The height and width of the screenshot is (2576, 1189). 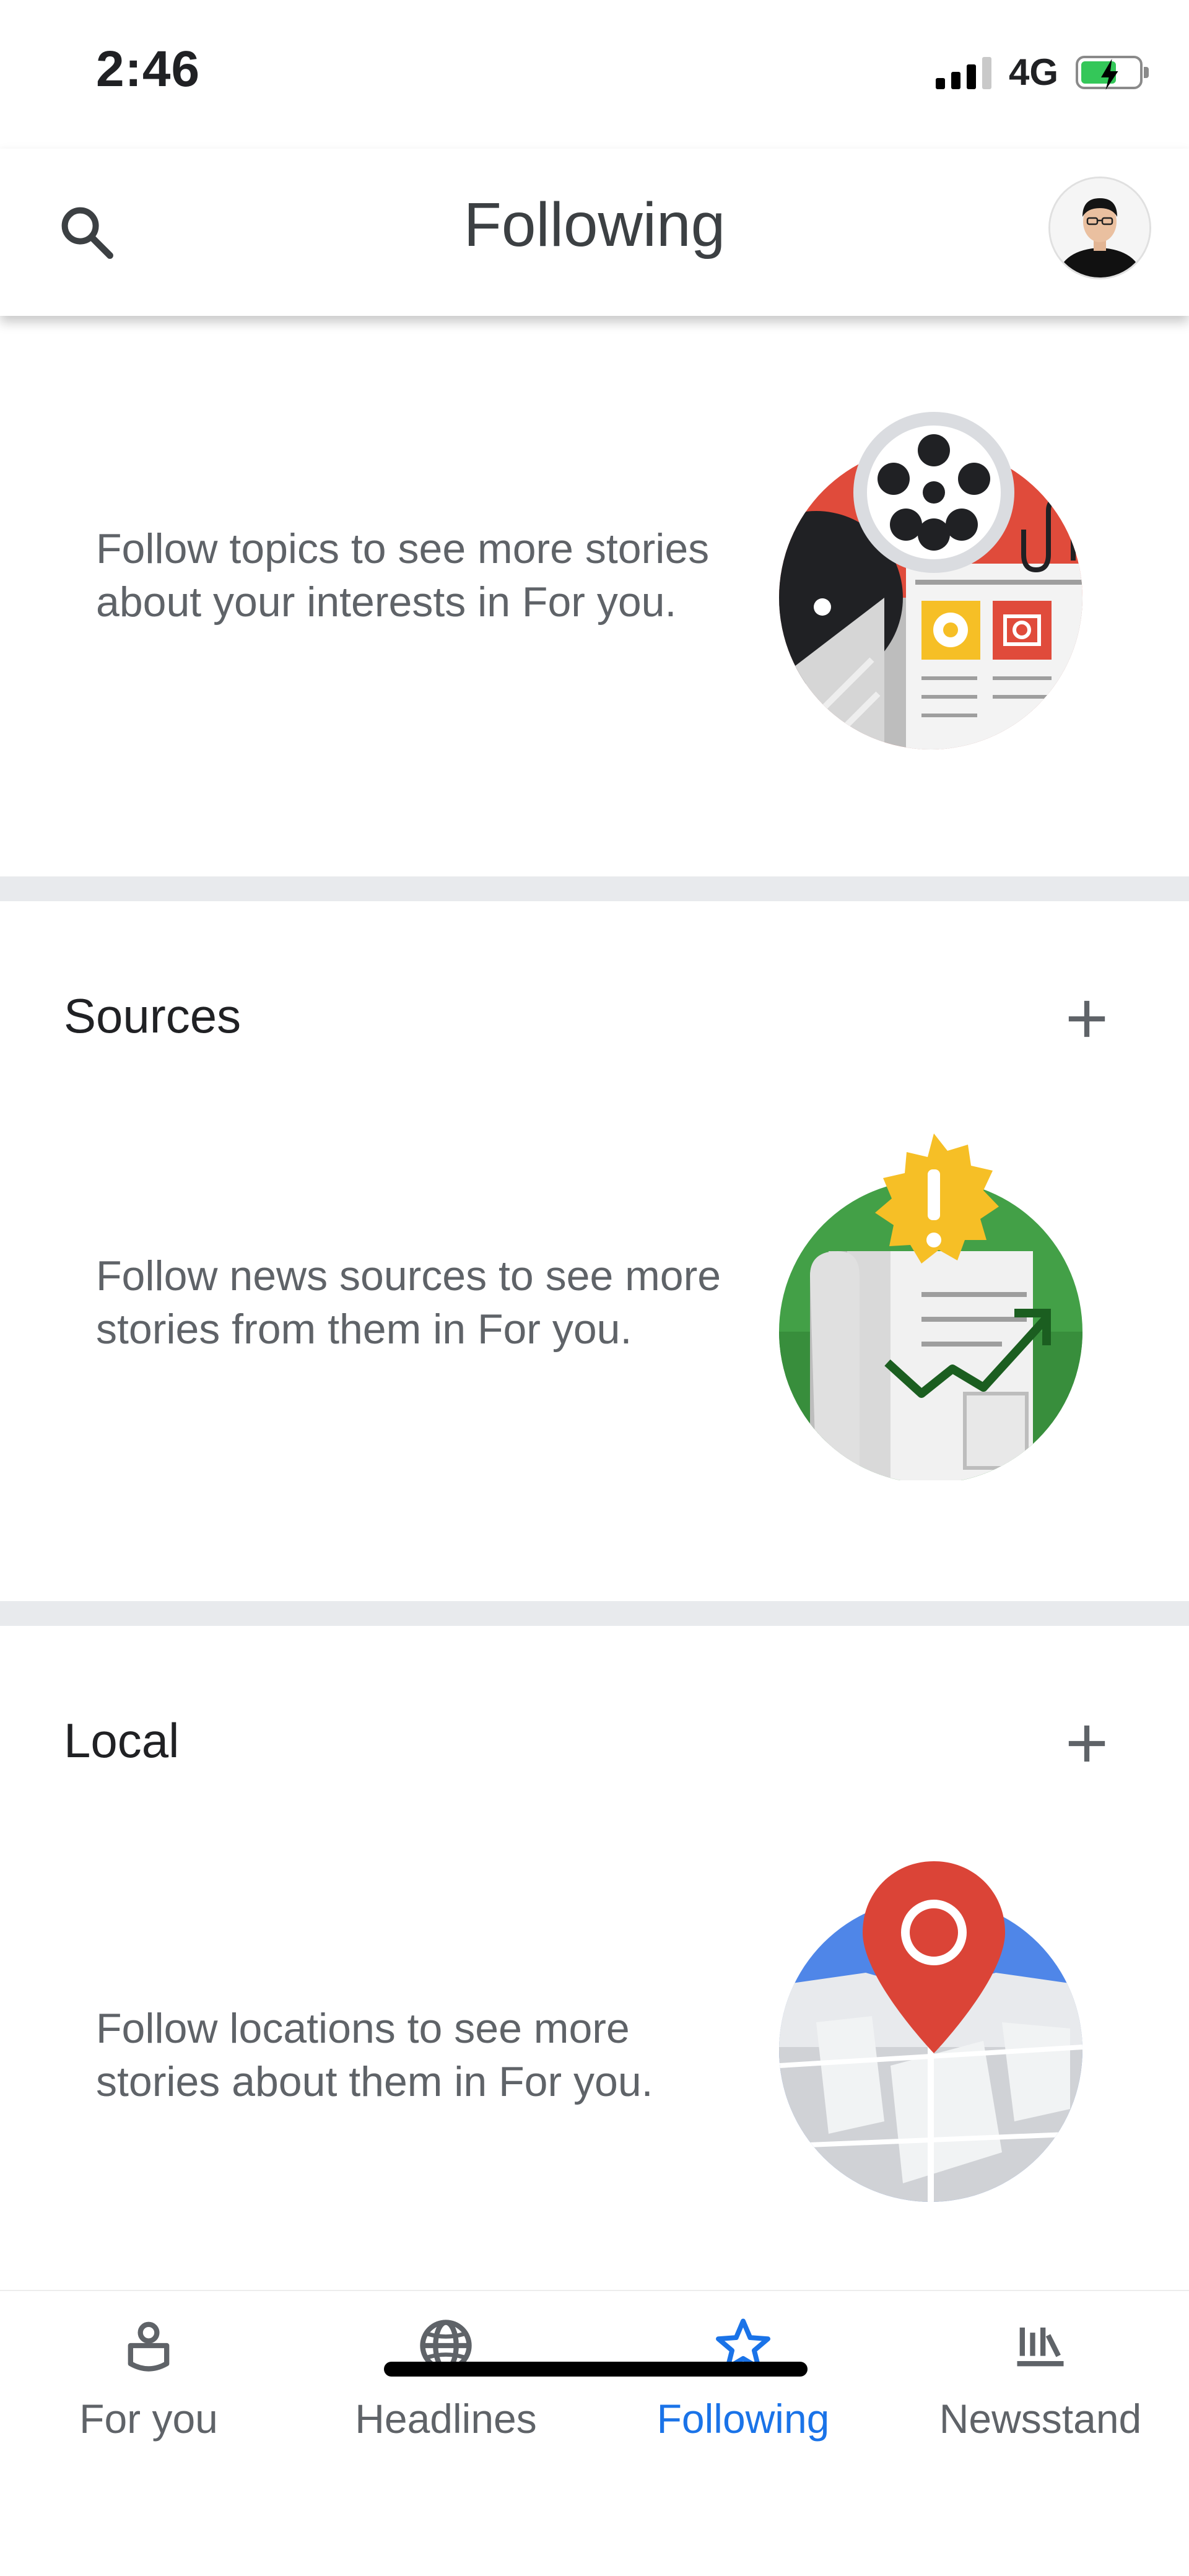 What do you see at coordinates (148, 2419) in the screenshot?
I see `nav-label: For you` at bounding box center [148, 2419].